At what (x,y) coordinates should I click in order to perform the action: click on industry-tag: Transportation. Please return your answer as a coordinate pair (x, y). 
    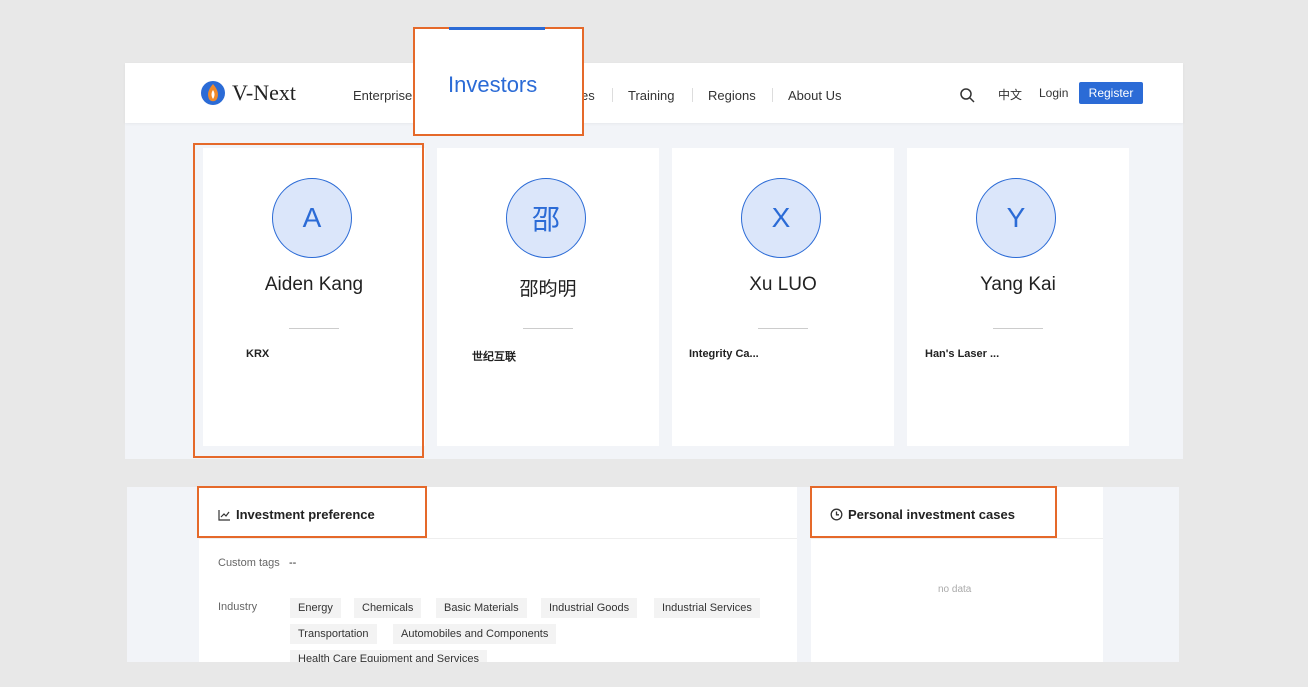
    Looking at the image, I should click on (333, 634).